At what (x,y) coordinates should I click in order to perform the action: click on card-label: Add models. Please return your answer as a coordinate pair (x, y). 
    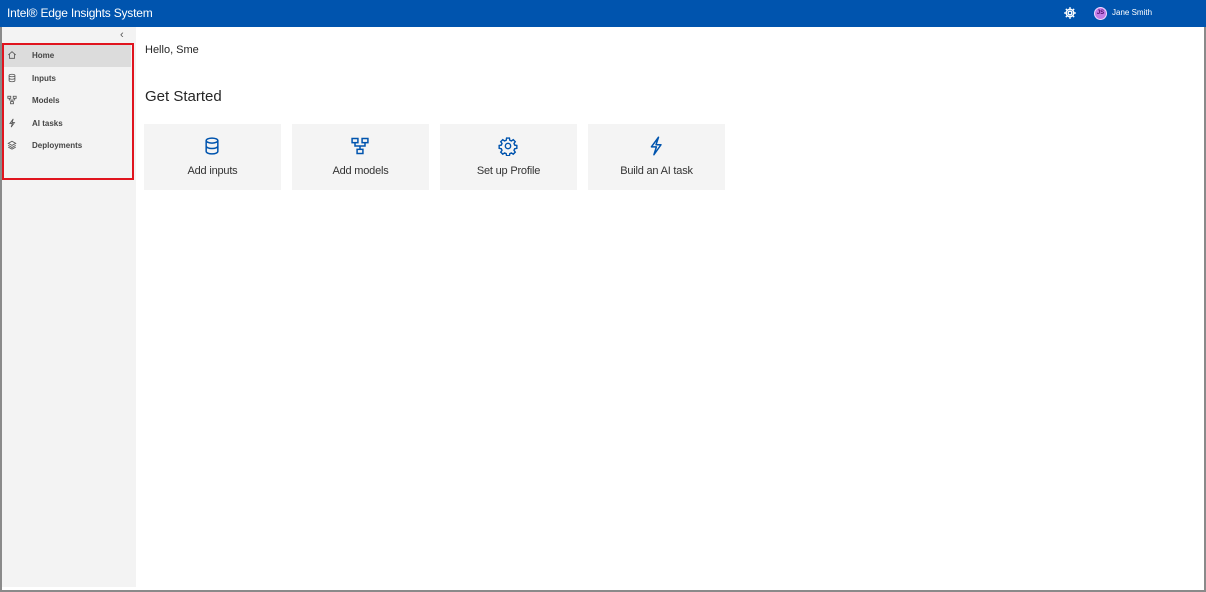
    Looking at the image, I should click on (360, 171).